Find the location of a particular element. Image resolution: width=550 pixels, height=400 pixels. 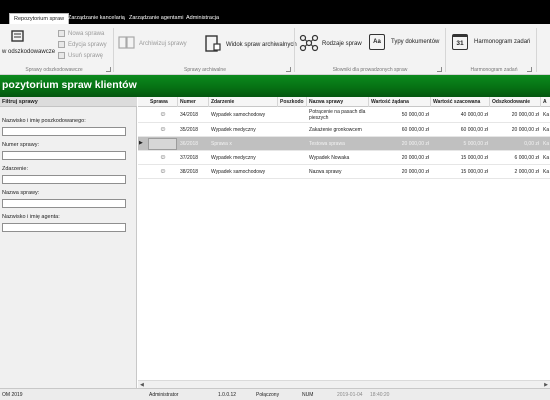

column-header-agent: A is located at coordinates (545, 102).